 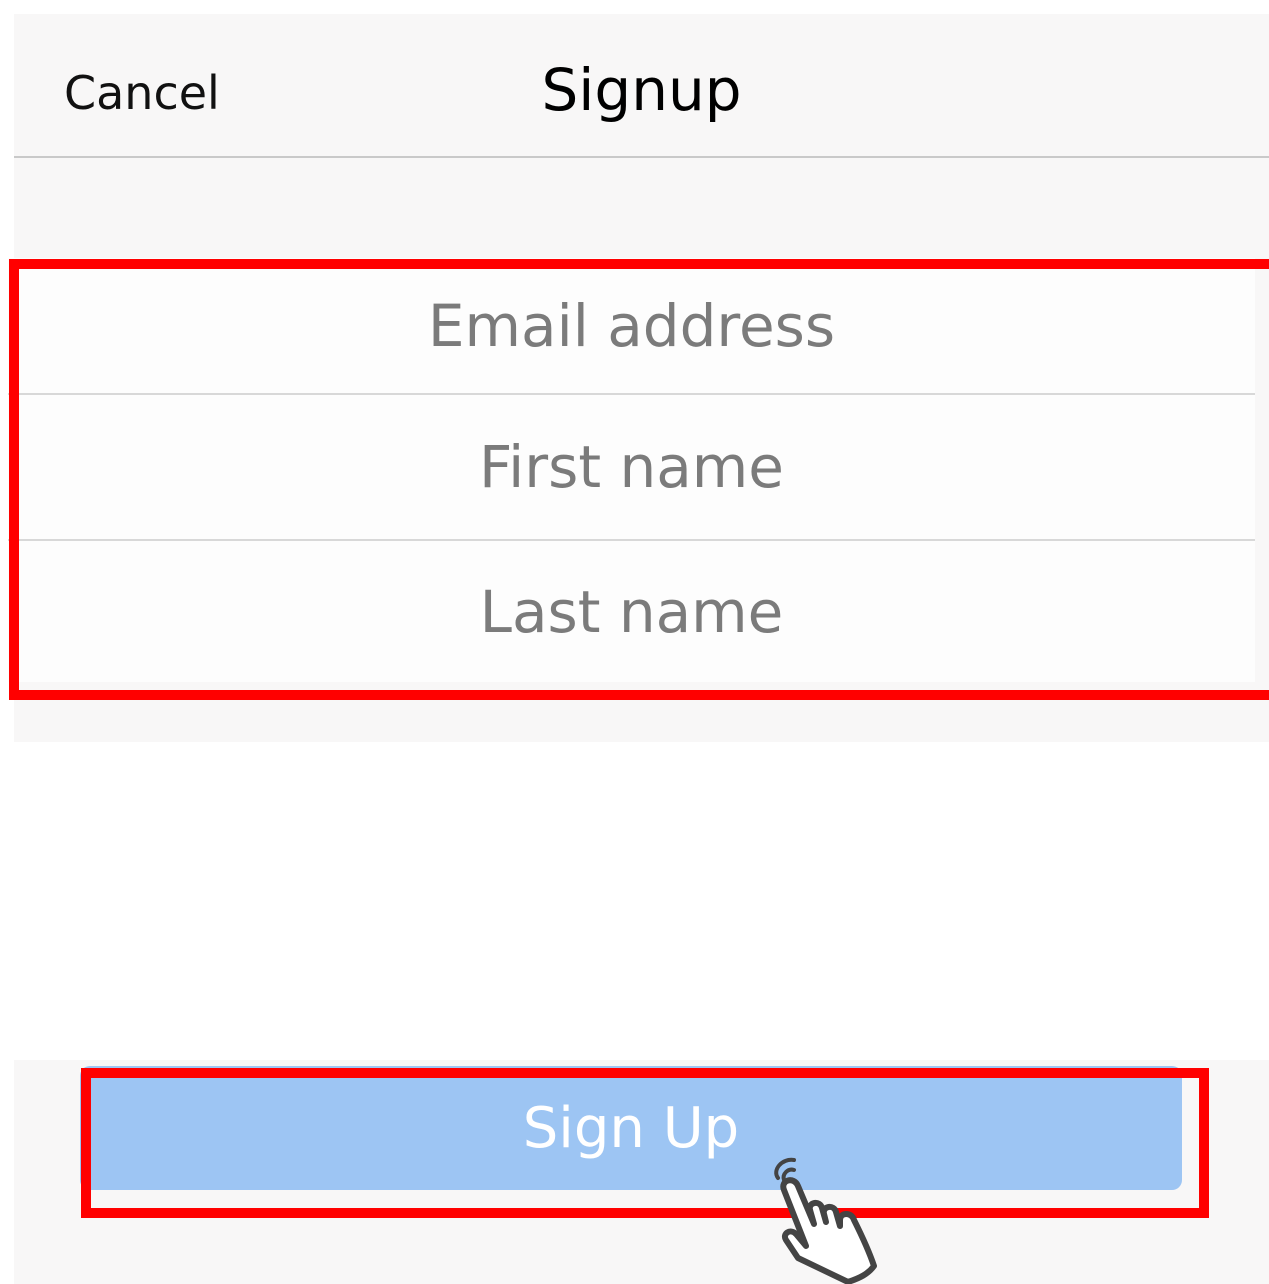 I want to click on page-title: Signup, so click(x=641, y=90).